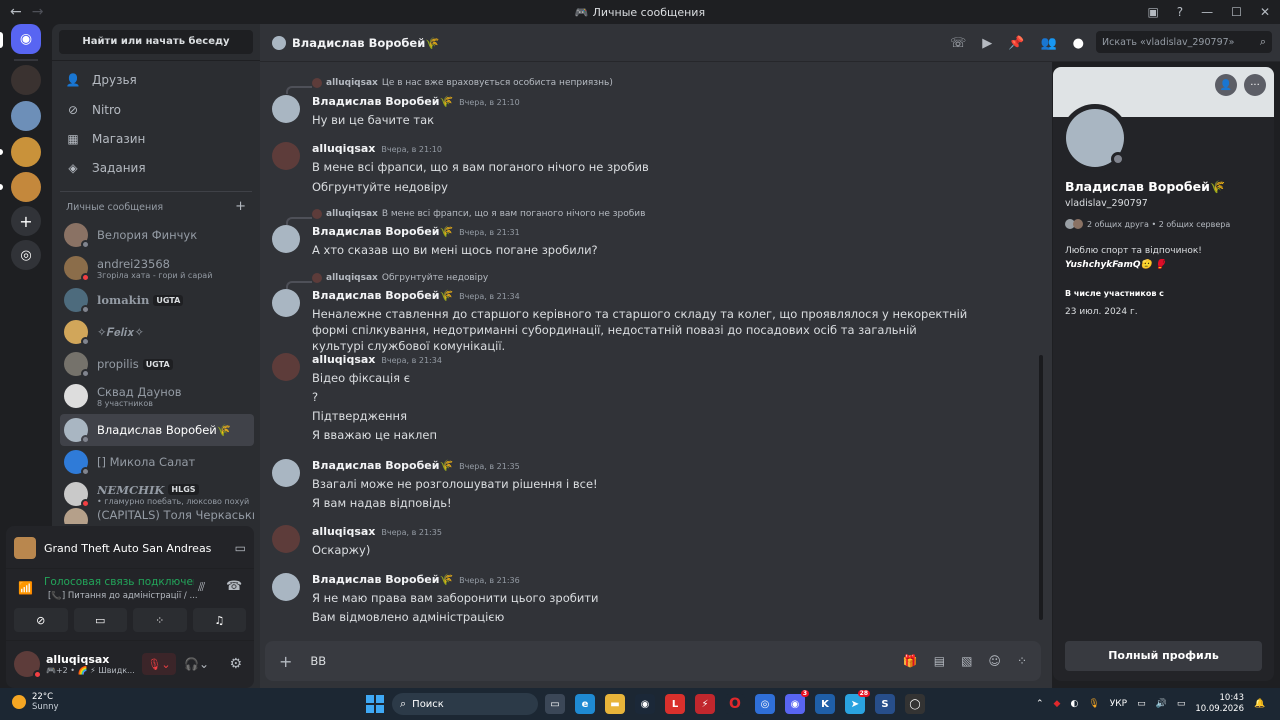 The width and height of the screenshot is (1280, 720). Describe the element at coordinates (157, 462) in the screenshot. I see `dm-item: [] Микола Салат` at that location.